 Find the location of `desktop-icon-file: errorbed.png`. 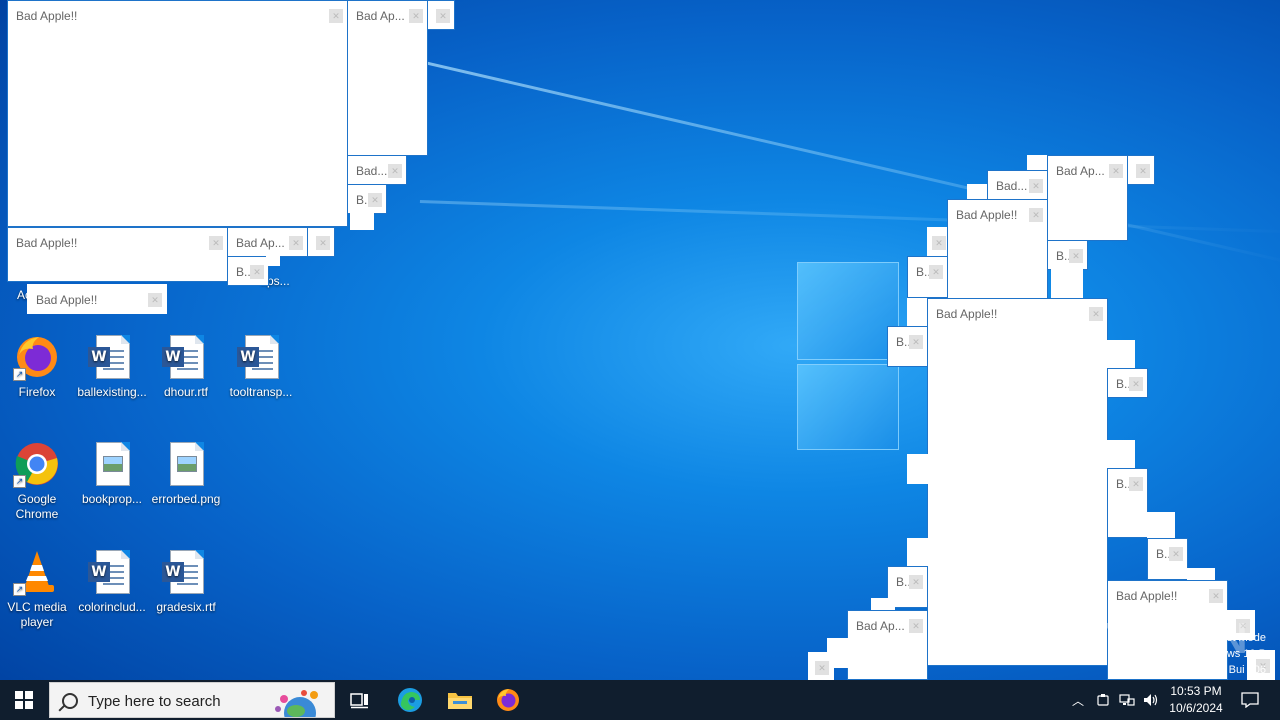

desktop-icon-file: errorbed.png is located at coordinates (186, 473).